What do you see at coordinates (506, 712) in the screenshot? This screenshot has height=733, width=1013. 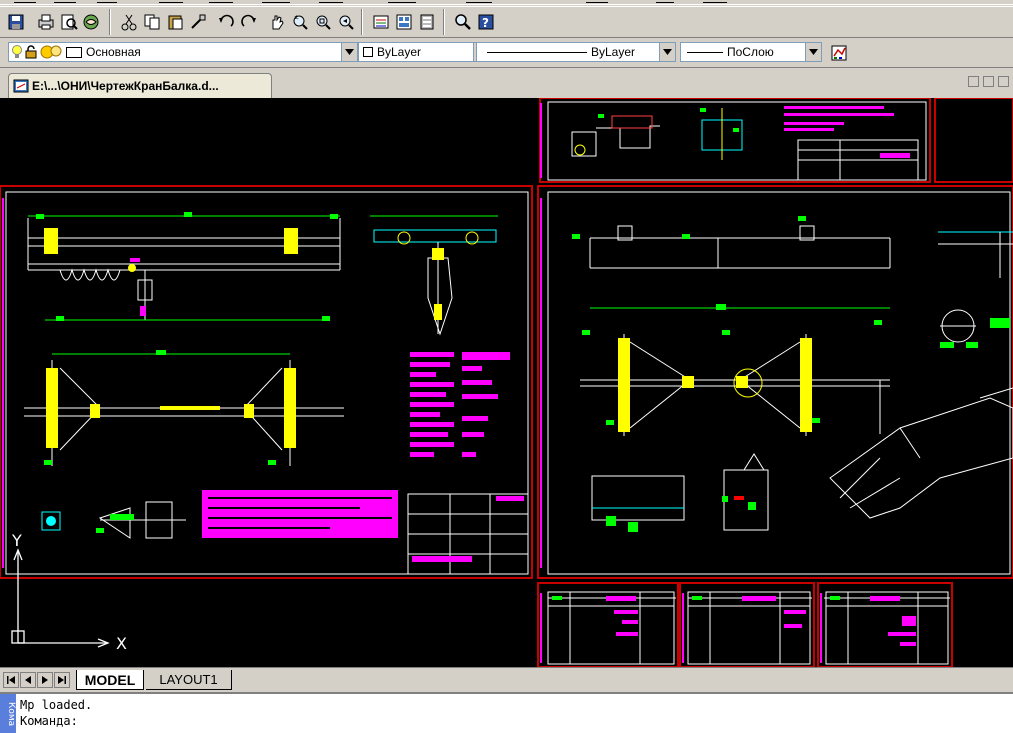 I see `command-line: Кома Mp loaded. Команда:` at bounding box center [506, 712].